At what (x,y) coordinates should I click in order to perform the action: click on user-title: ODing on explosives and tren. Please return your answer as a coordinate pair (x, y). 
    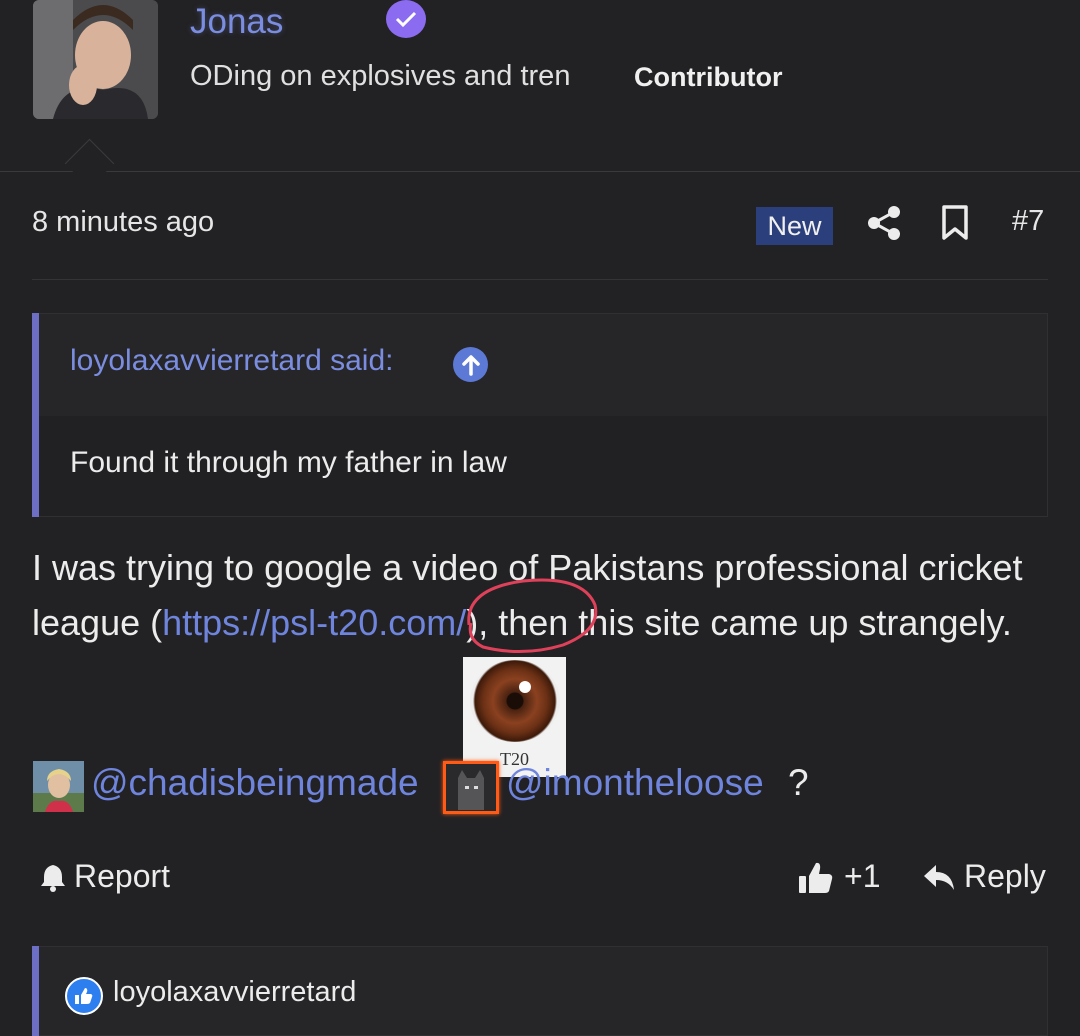
    Looking at the image, I should click on (380, 76).